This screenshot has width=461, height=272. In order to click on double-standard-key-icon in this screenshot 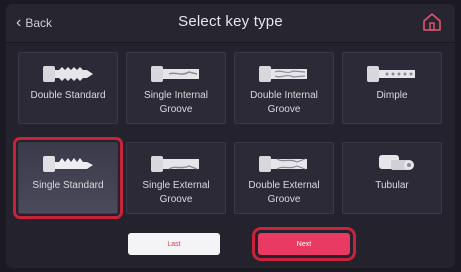, I will do `click(68, 74)`.